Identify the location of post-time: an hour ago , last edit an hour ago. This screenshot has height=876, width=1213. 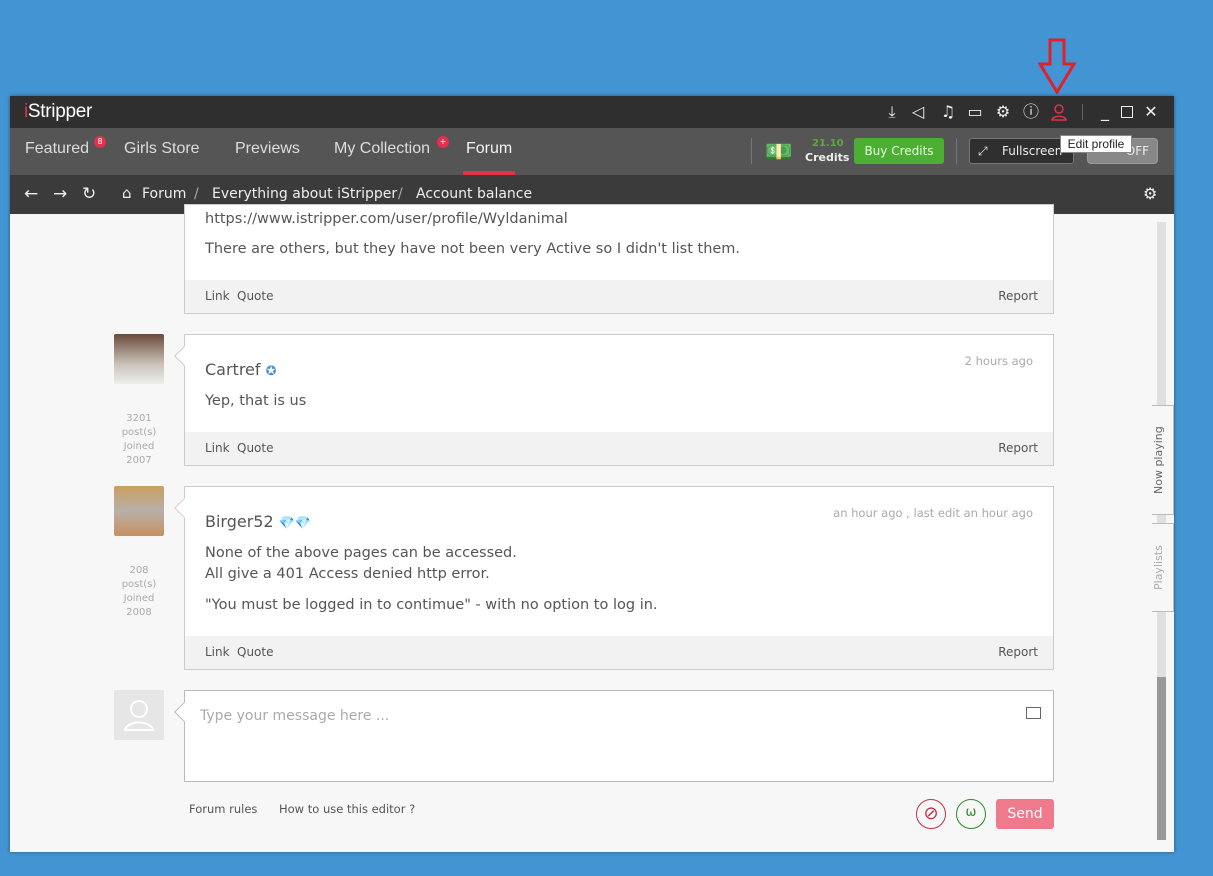
(933, 513).